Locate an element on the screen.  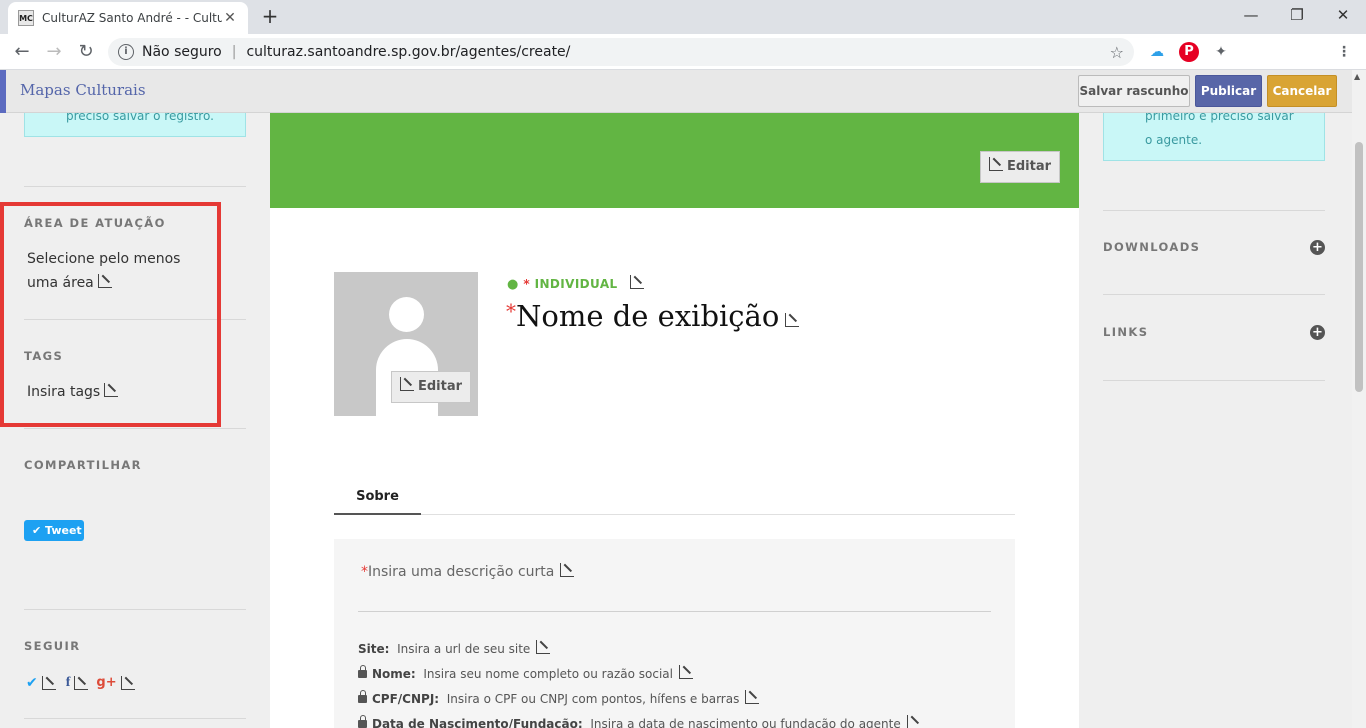
facebook-icon: f is located at coordinates (68, 683).